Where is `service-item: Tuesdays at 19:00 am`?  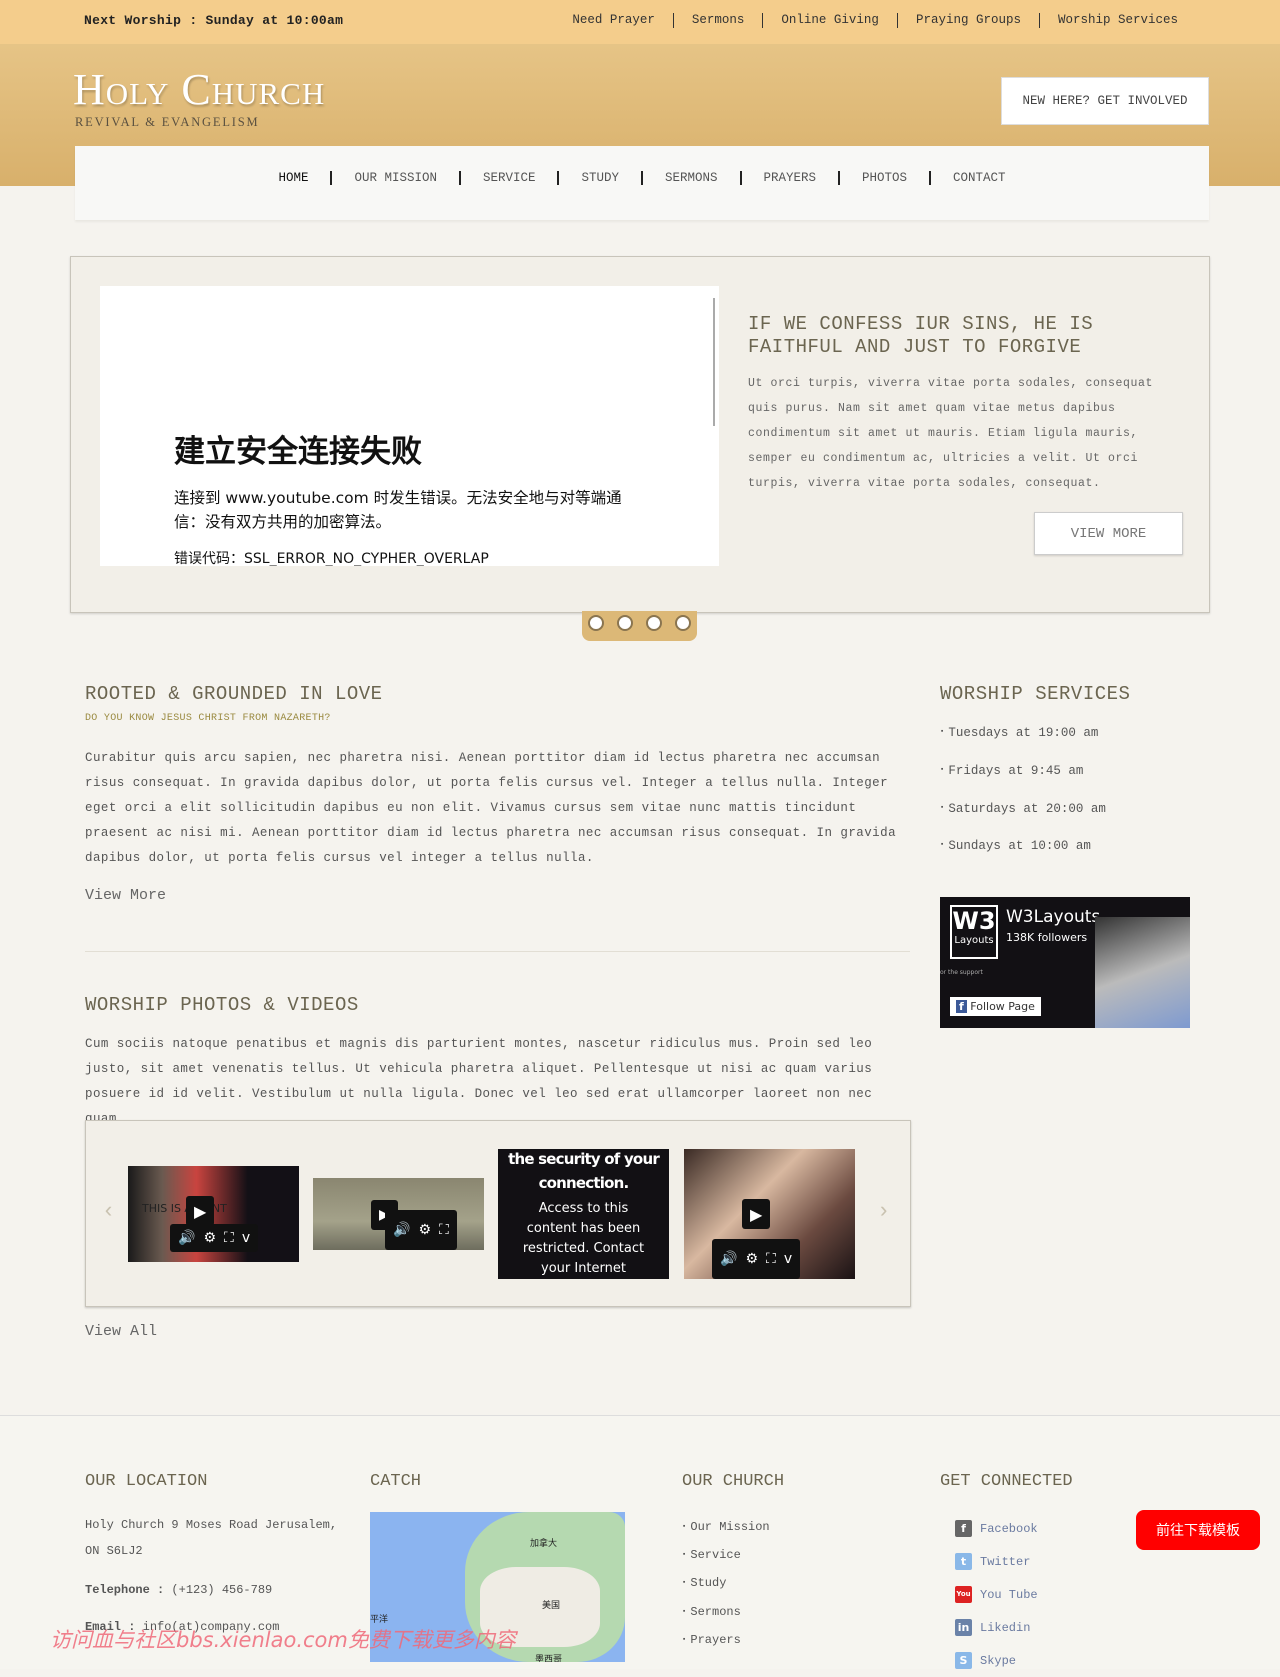 service-item: Tuesdays at 19:00 am is located at coordinates (1023, 733).